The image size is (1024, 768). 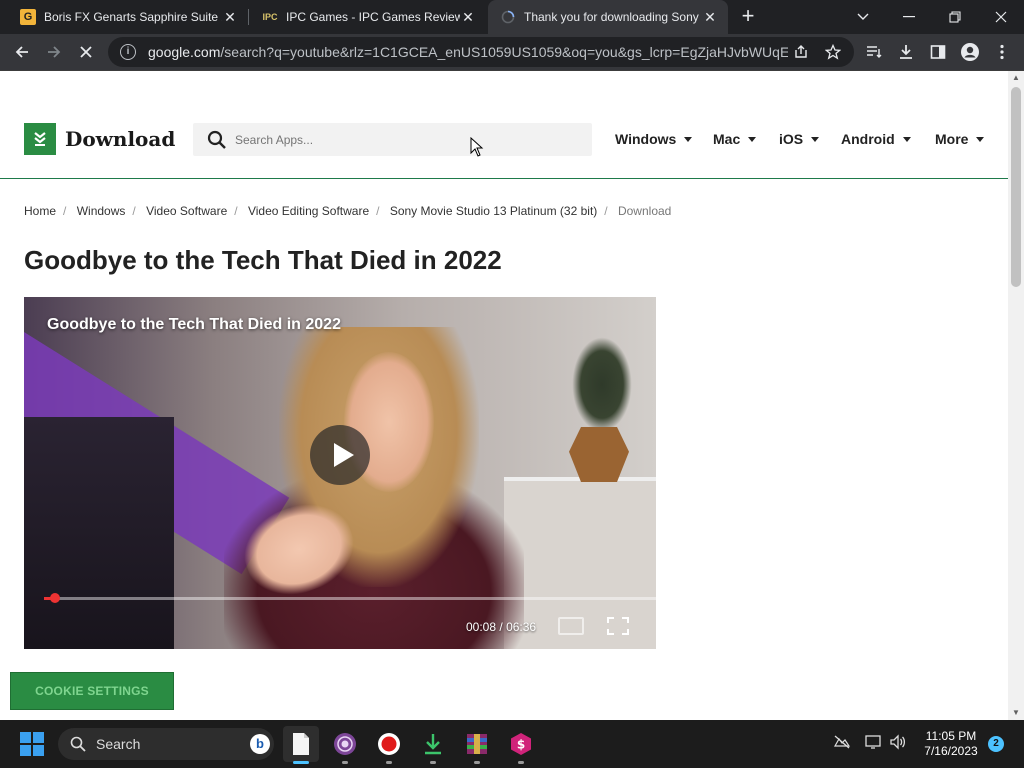 What do you see at coordinates (906, 52) in the screenshot?
I see `download-icon` at bounding box center [906, 52].